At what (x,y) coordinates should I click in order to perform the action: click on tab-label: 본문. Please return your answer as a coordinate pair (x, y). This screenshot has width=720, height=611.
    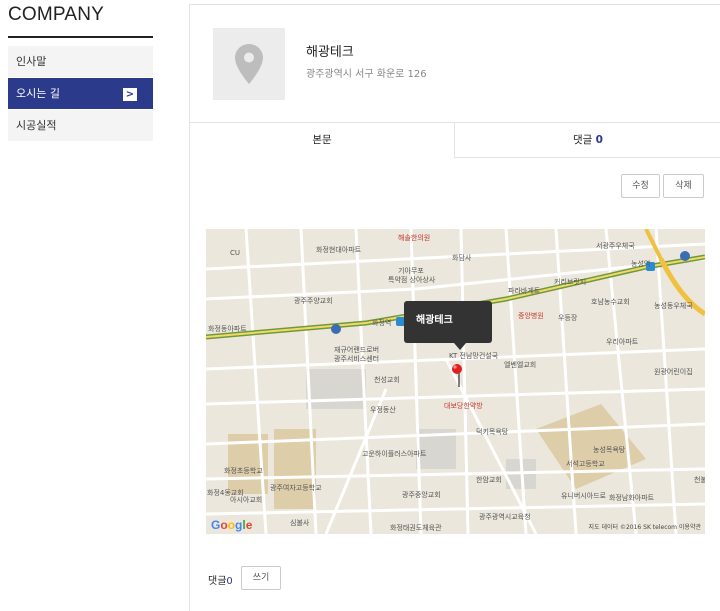
    Looking at the image, I should click on (322, 140).